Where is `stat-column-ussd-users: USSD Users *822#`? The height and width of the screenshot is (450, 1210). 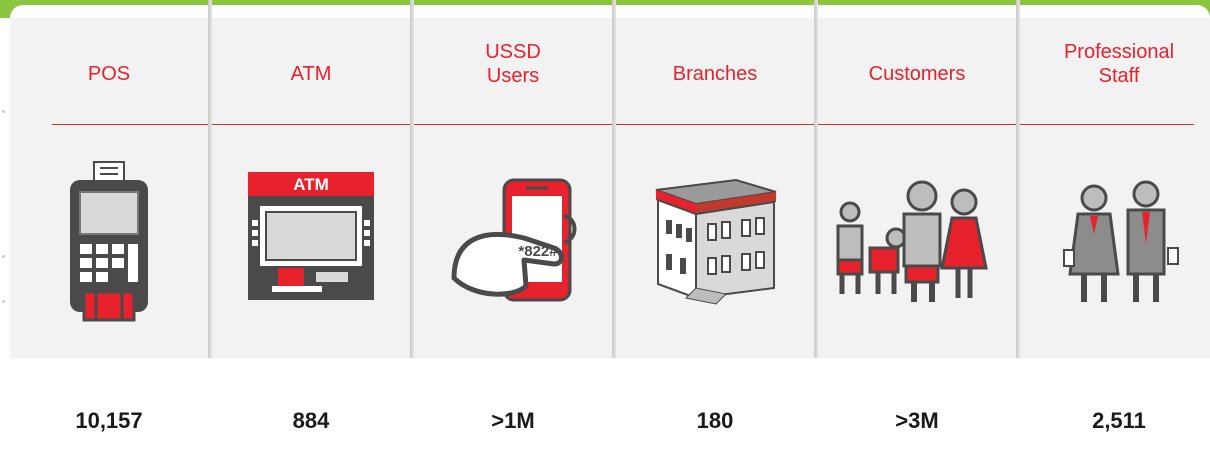
stat-column-ussd-users: USSD Users *822# is located at coordinates (513, 188).